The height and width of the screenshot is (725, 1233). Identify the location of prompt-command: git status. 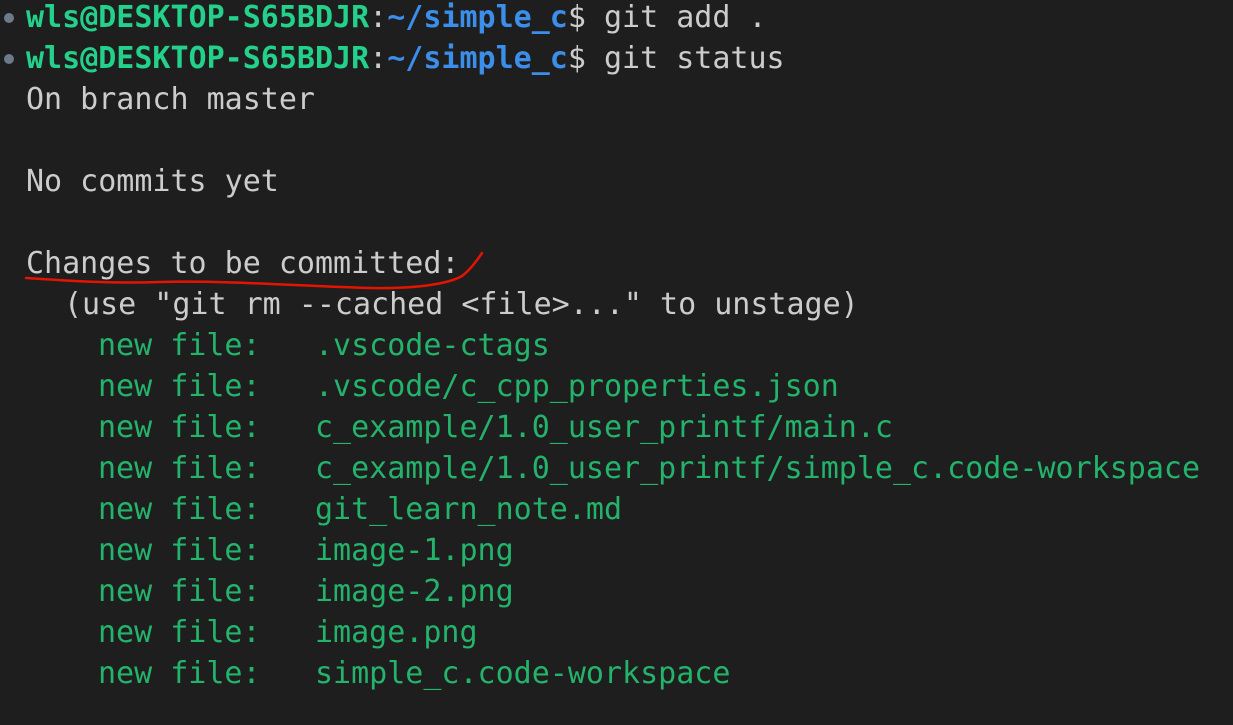
(685, 58).